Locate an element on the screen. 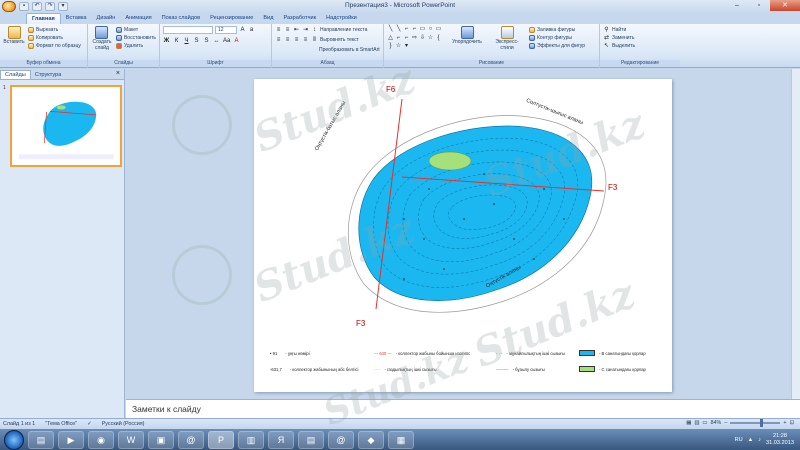 The image size is (800, 450). minimize-button: – is located at coordinates (737, 5).